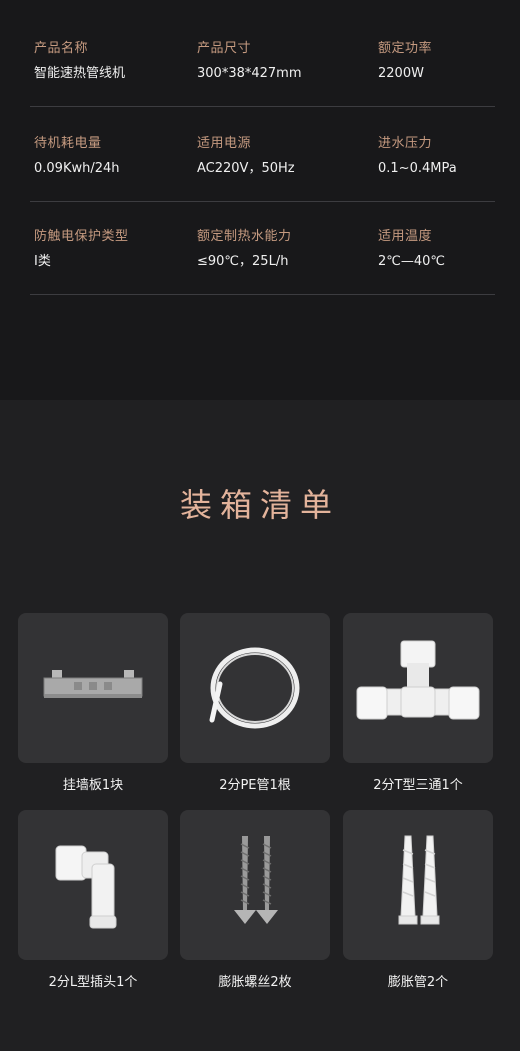 This screenshot has width=520, height=1051. What do you see at coordinates (419, 880) in the screenshot?
I see `wall-anchor-icon` at bounding box center [419, 880].